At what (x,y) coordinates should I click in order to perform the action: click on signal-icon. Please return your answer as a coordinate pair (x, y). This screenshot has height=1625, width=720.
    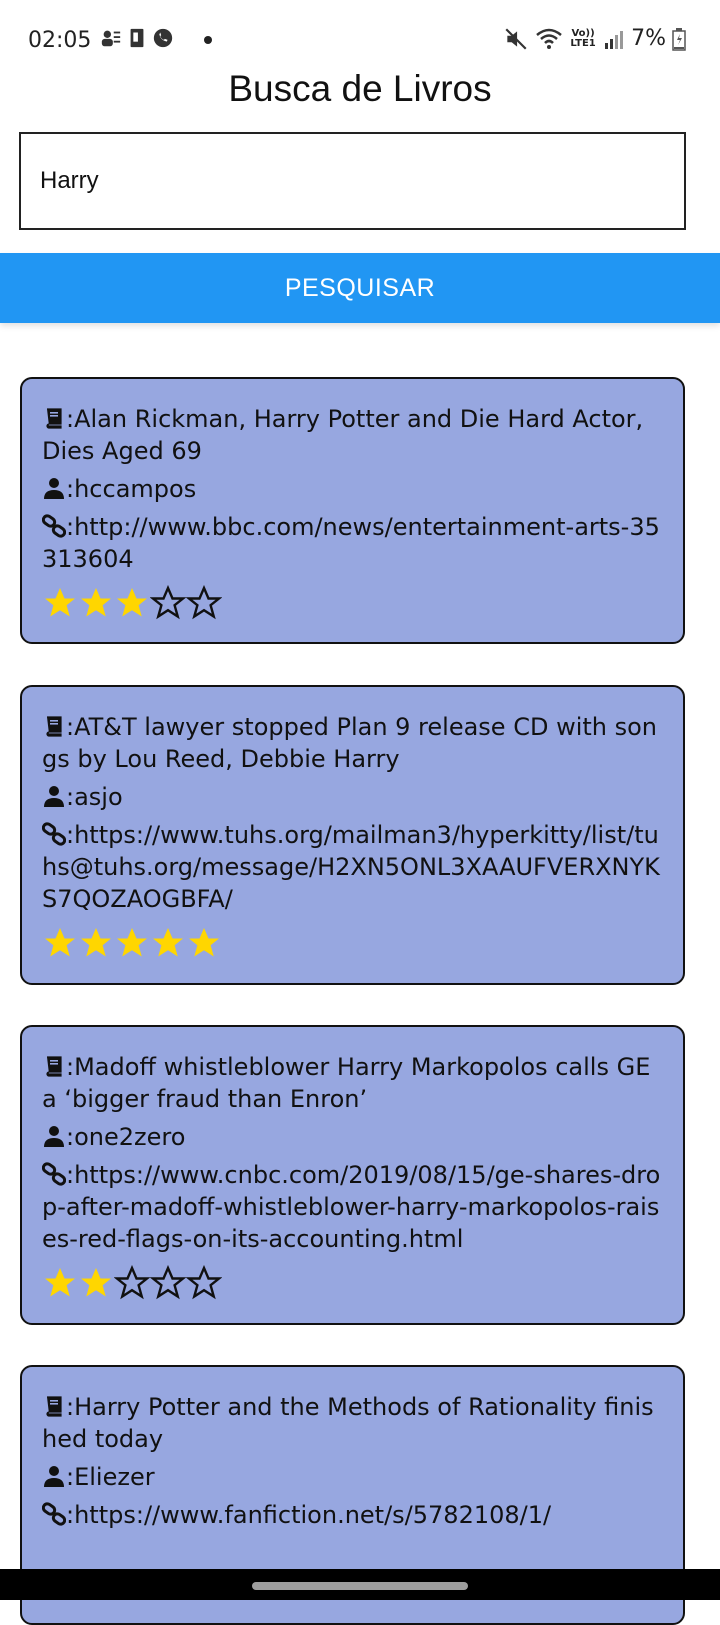
    Looking at the image, I should click on (614, 40).